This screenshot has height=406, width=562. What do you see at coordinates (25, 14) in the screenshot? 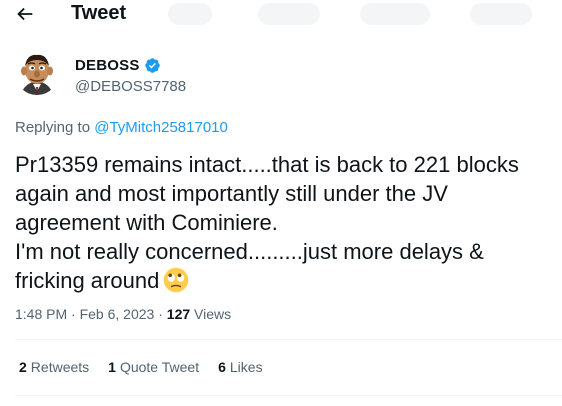
I see `back-arrow-icon` at bounding box center [25, 14].